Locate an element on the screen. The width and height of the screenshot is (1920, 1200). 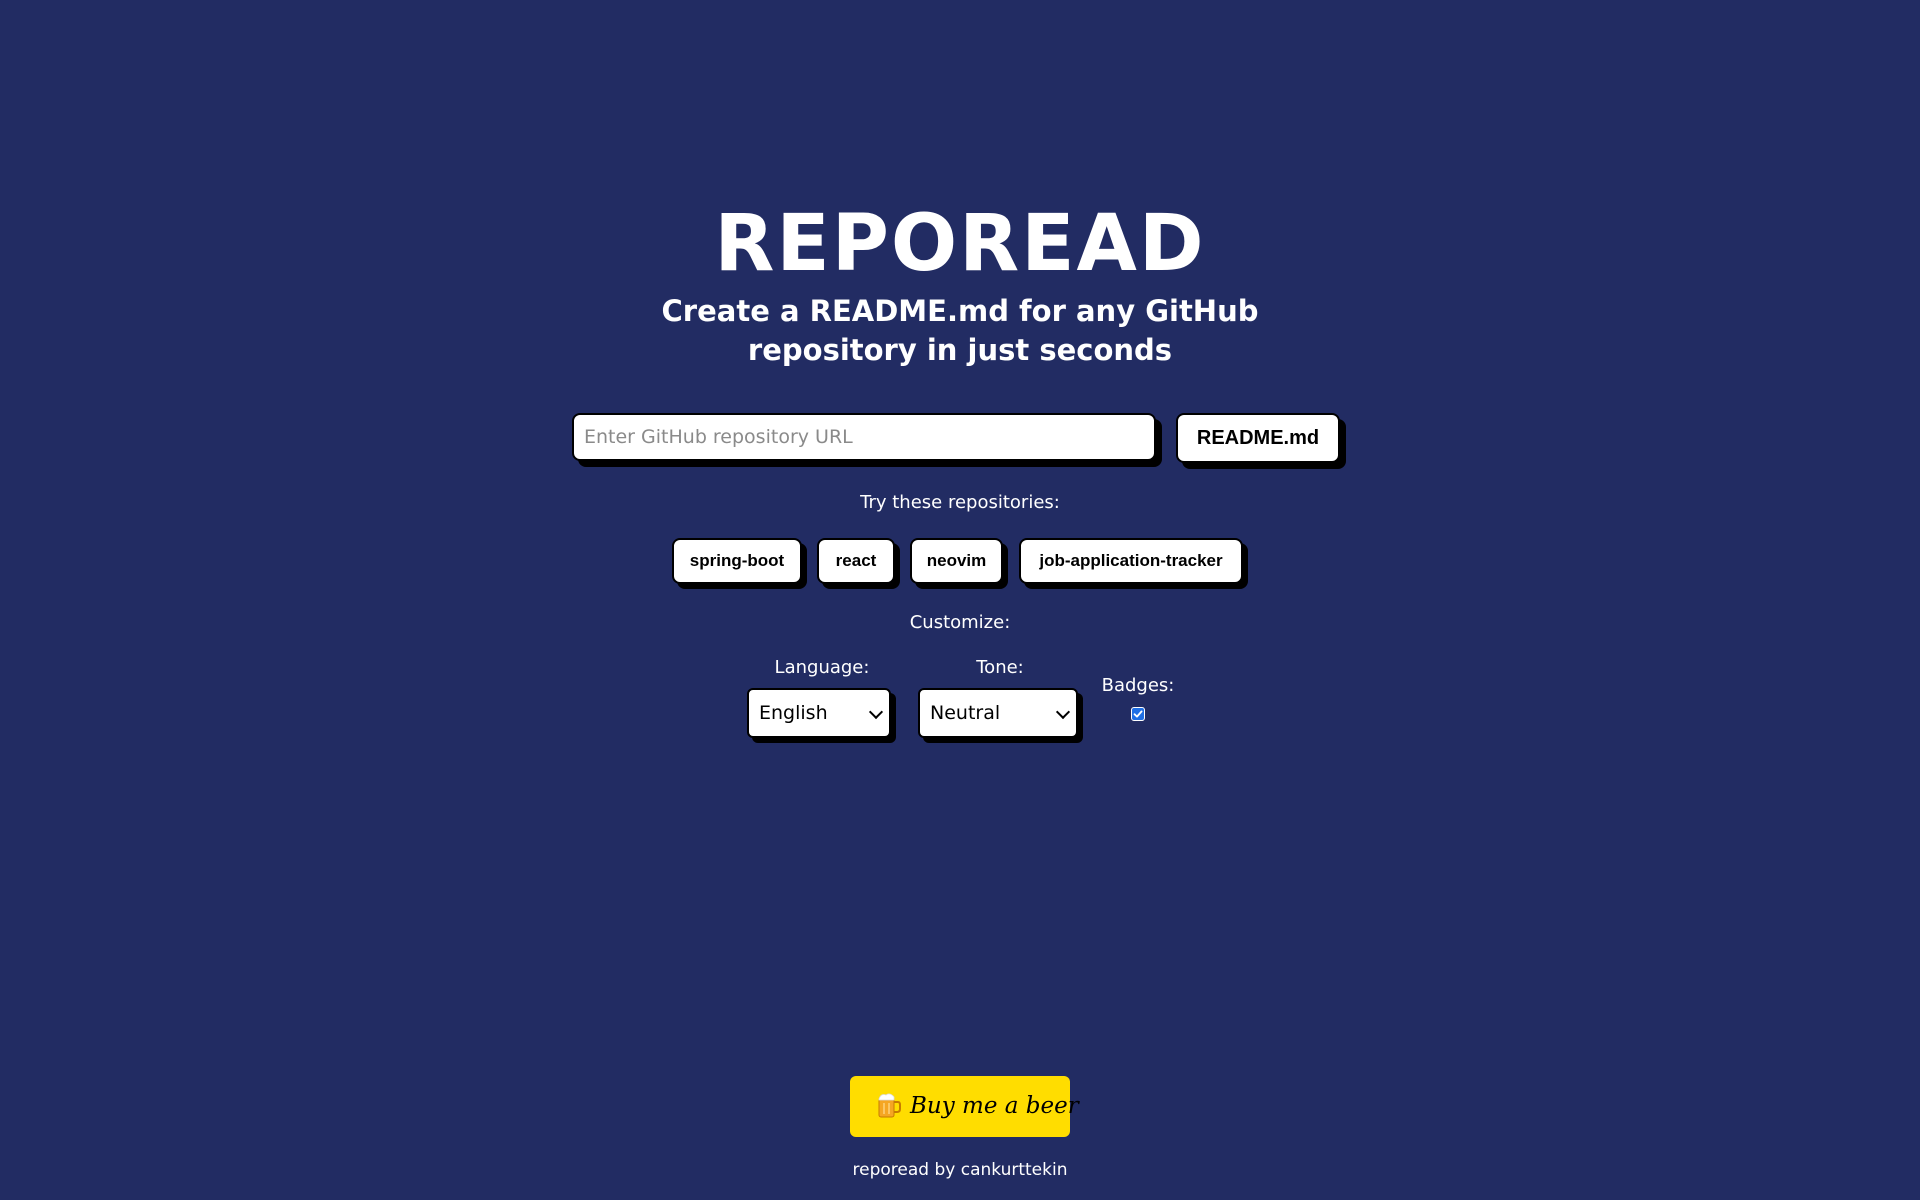
badges-checkbox is located at coordinates (1138, 714).